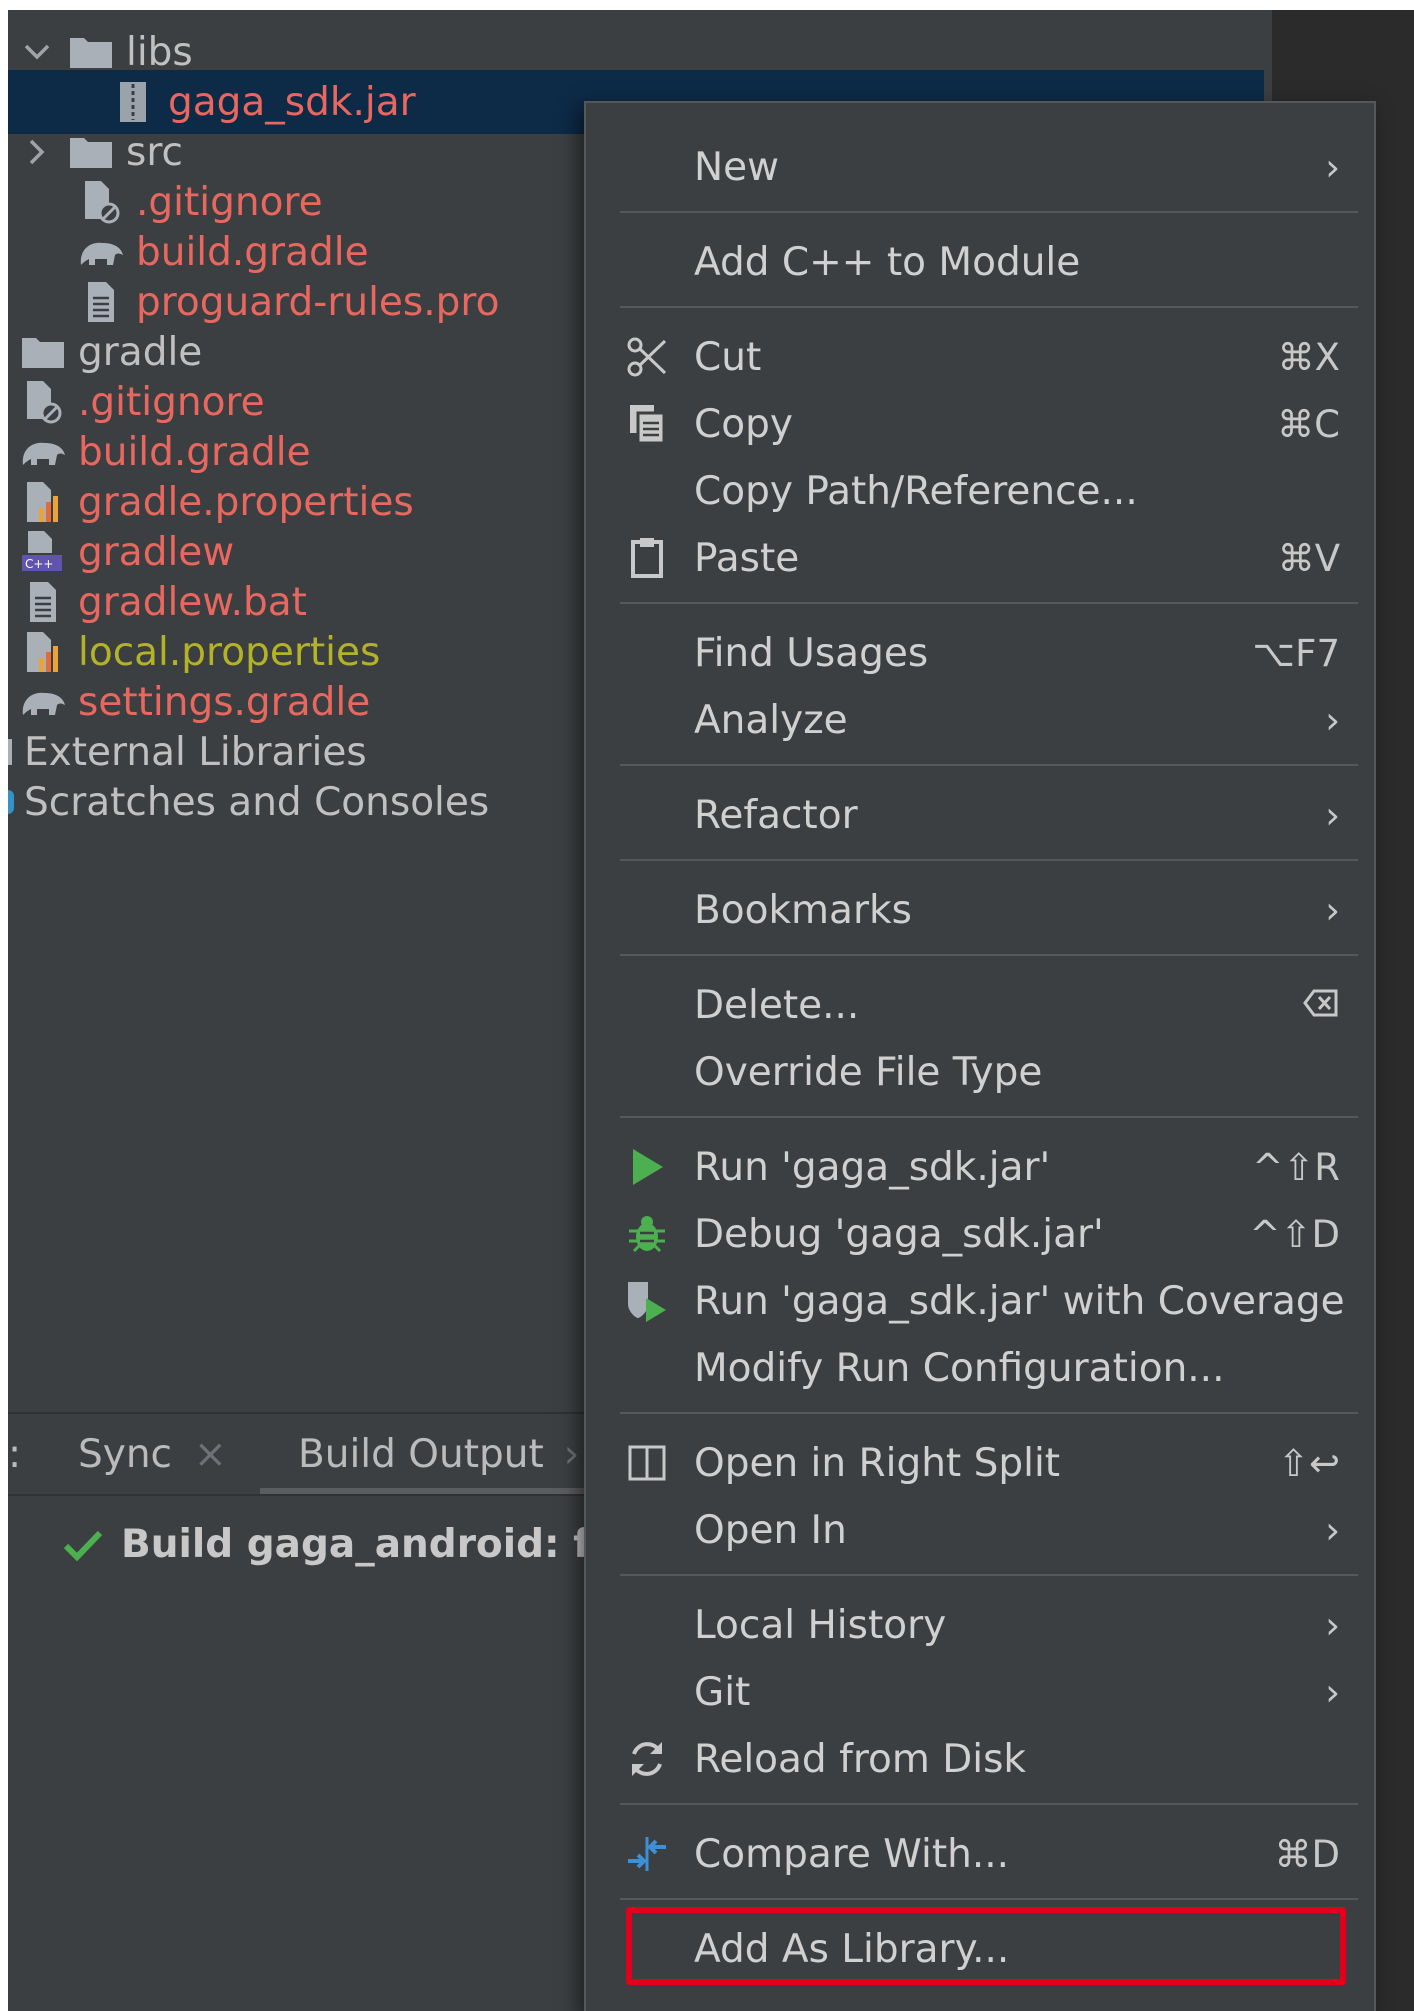  What do you see at coordinates (1295, 1234) in the screenshot?
I see `shortcut-label: ^⇧D` at bounding box center [1295, 1234].